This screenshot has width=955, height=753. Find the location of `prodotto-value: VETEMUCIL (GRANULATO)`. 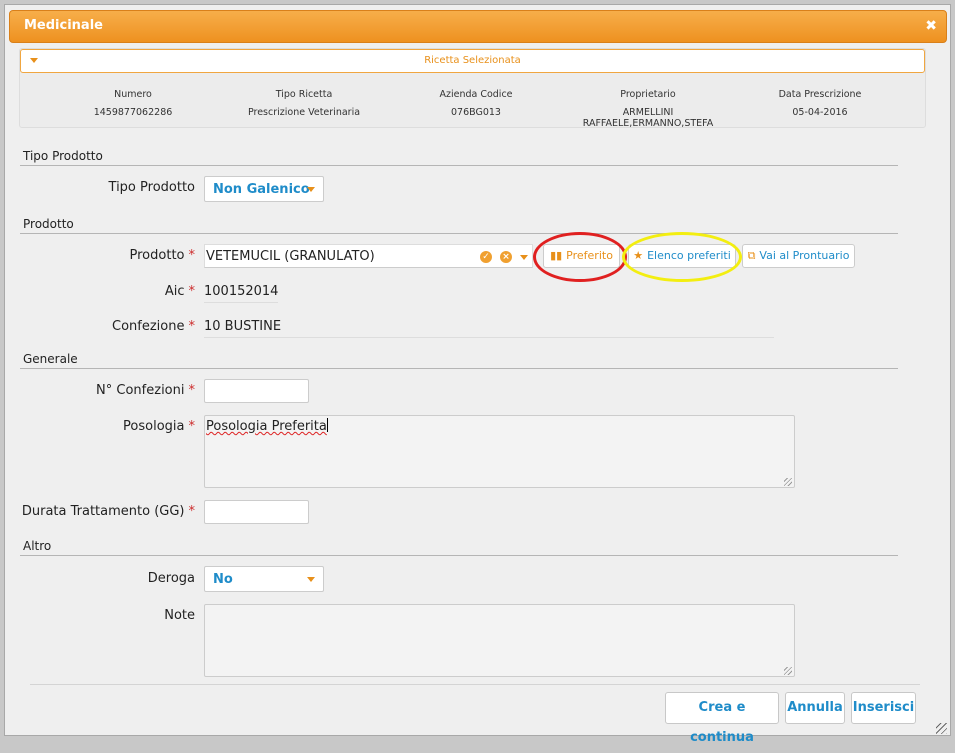

prodotto-value: VETEMUCIL (GRANULATO) is located at coordinates (290, 256).